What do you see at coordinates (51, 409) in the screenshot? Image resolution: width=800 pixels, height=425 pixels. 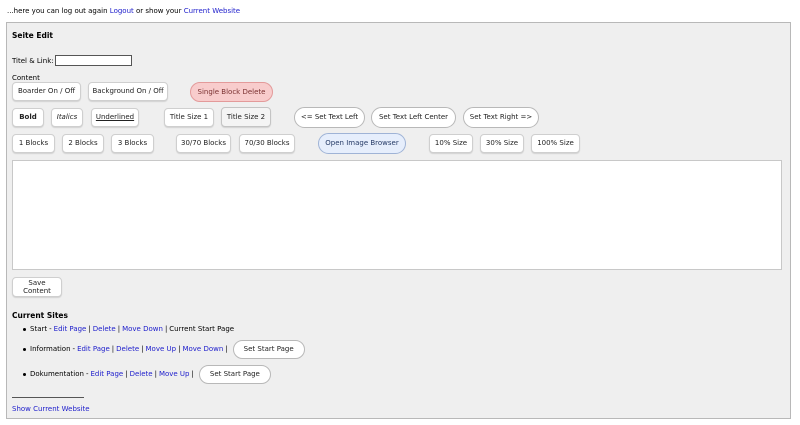 I see `show-current-website-link: Show Current Website` at bounding box center [51, 409].